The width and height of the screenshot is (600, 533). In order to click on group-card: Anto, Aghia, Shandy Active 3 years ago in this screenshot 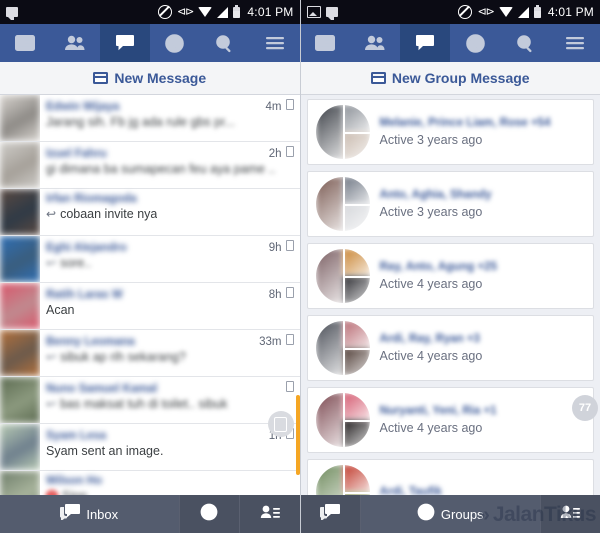, I will do `click(450, 204)`.